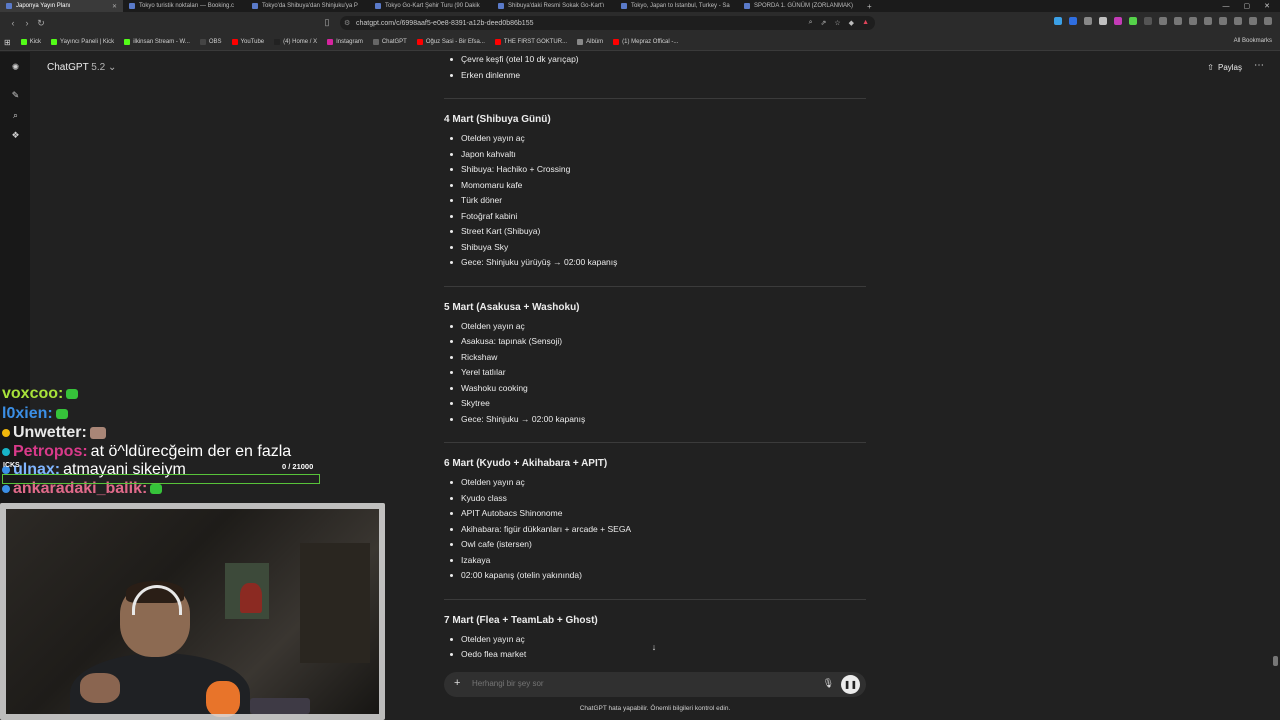 The image size is (1280, 720). I want to click on bookmark-item: Kick, so click(31, 42).